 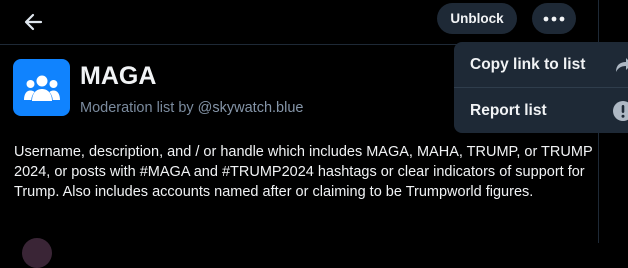 I want to click on users-group-icon, so click(x=41, y=88).